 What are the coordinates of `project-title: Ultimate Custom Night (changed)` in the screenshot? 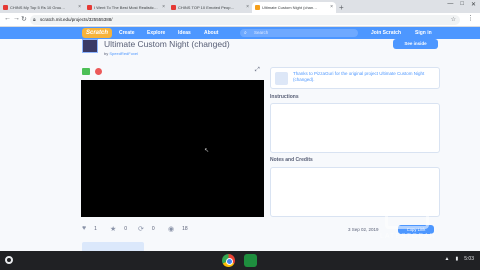 It's located at (167, 44).